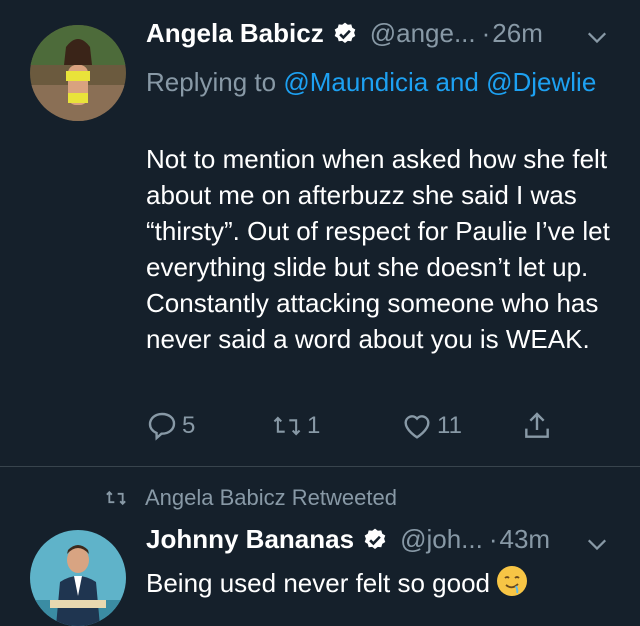 This screenshot has height=626, width=640. I want to click on tweet-text: Being used never felt so good, so click(318, 583).